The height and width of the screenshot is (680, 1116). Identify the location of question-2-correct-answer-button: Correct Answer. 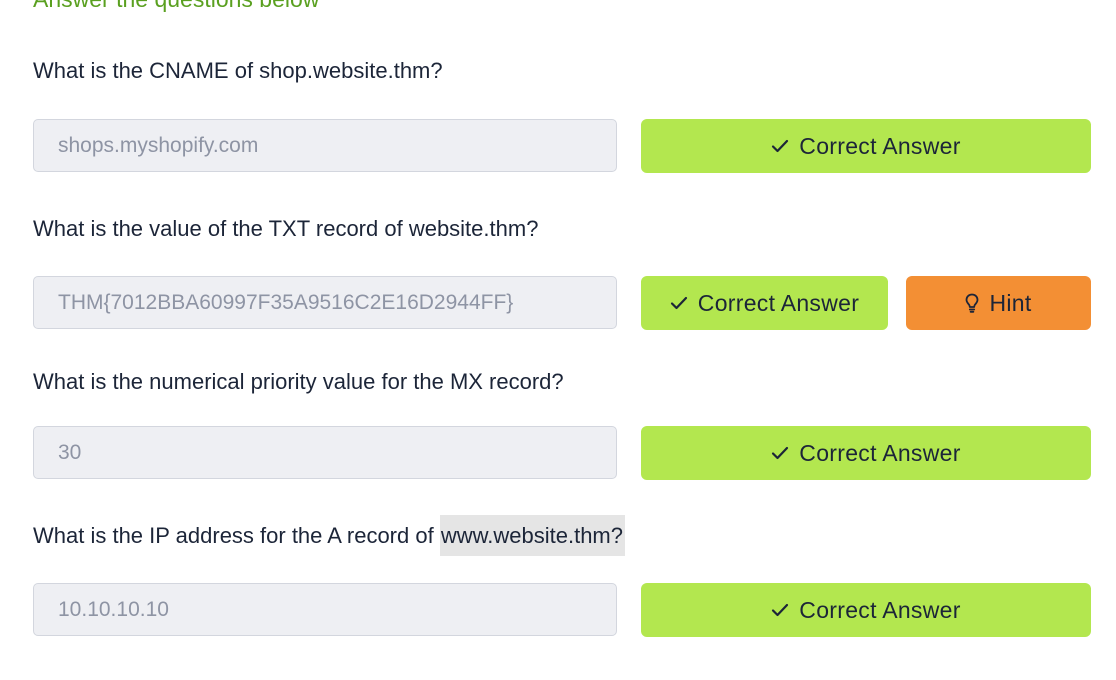
(764, 303).